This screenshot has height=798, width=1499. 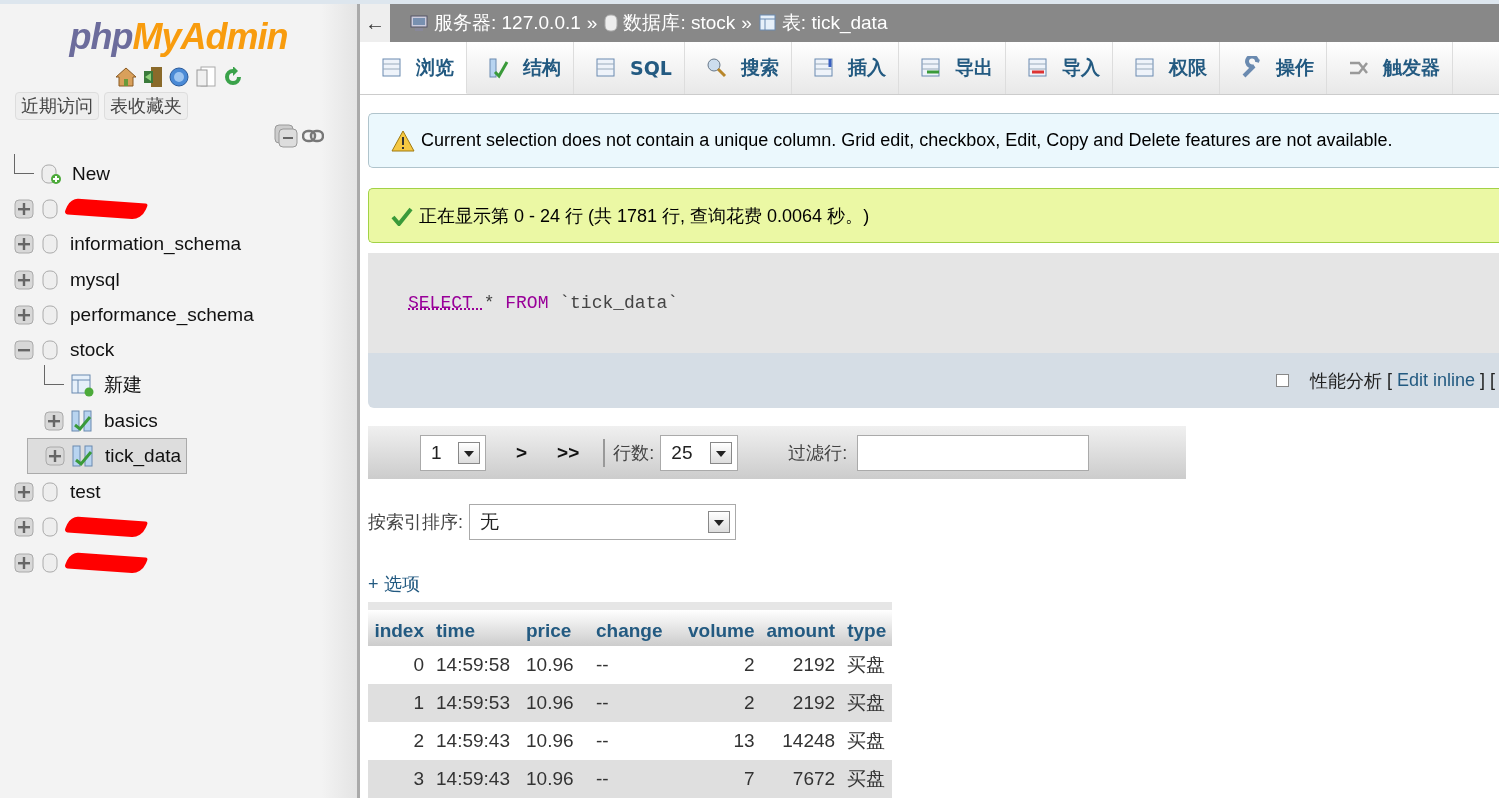 I want to click on breadcrumb-link: 数据库: stock, so click(x=679, y=23).